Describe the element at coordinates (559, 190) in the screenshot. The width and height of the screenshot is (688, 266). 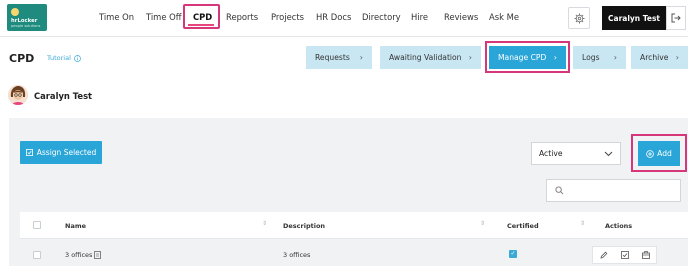
I see `search-icon` at that location.